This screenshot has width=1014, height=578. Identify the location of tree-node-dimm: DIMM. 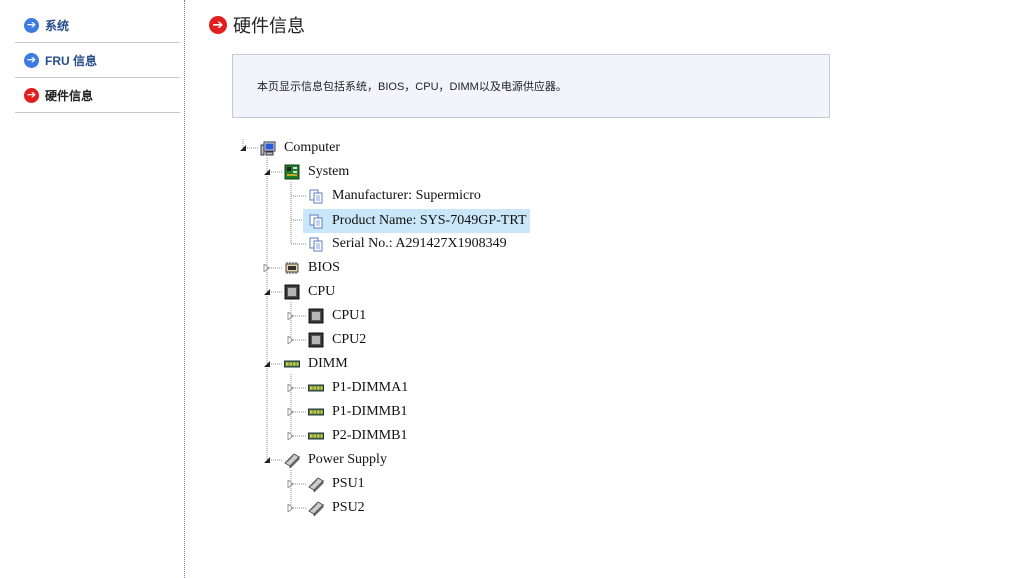
(317, 364).